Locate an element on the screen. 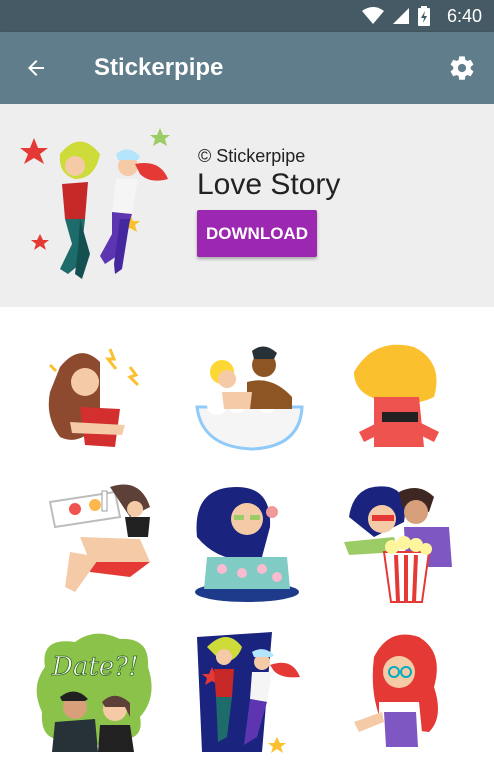  settings-button is located at coordinates (462, 68).